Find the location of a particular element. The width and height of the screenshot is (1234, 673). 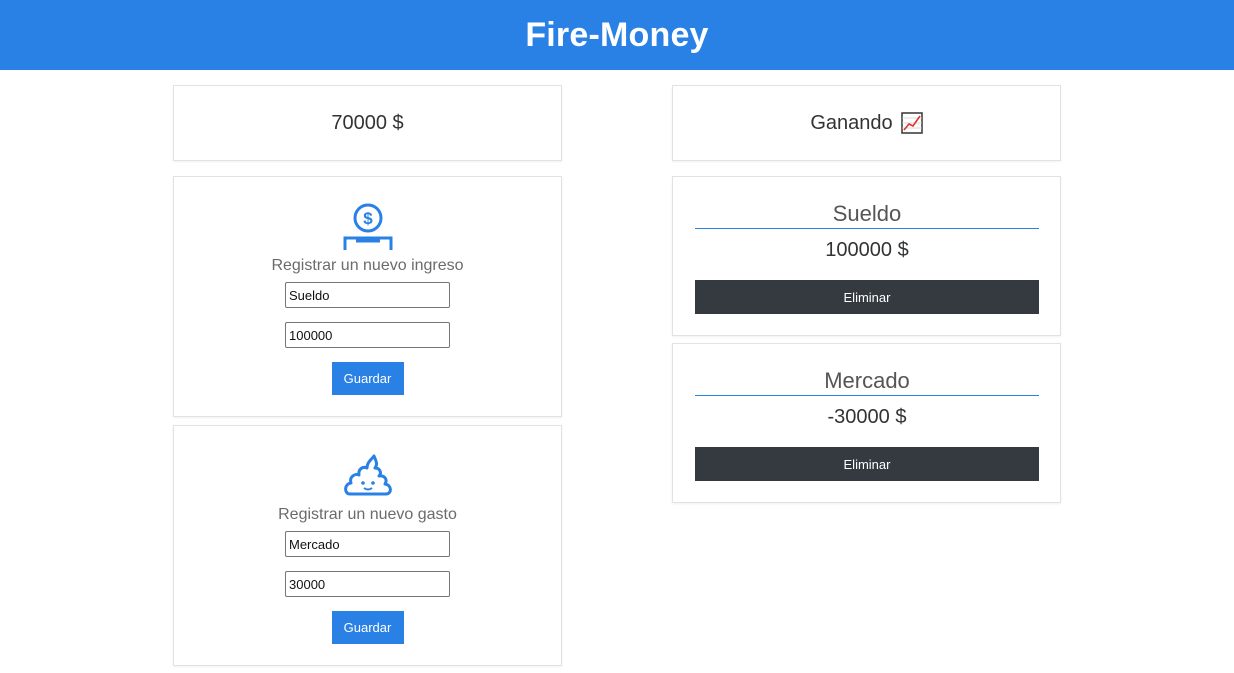

balance-amount: 70000 $ is located at coordinates (367, 122).